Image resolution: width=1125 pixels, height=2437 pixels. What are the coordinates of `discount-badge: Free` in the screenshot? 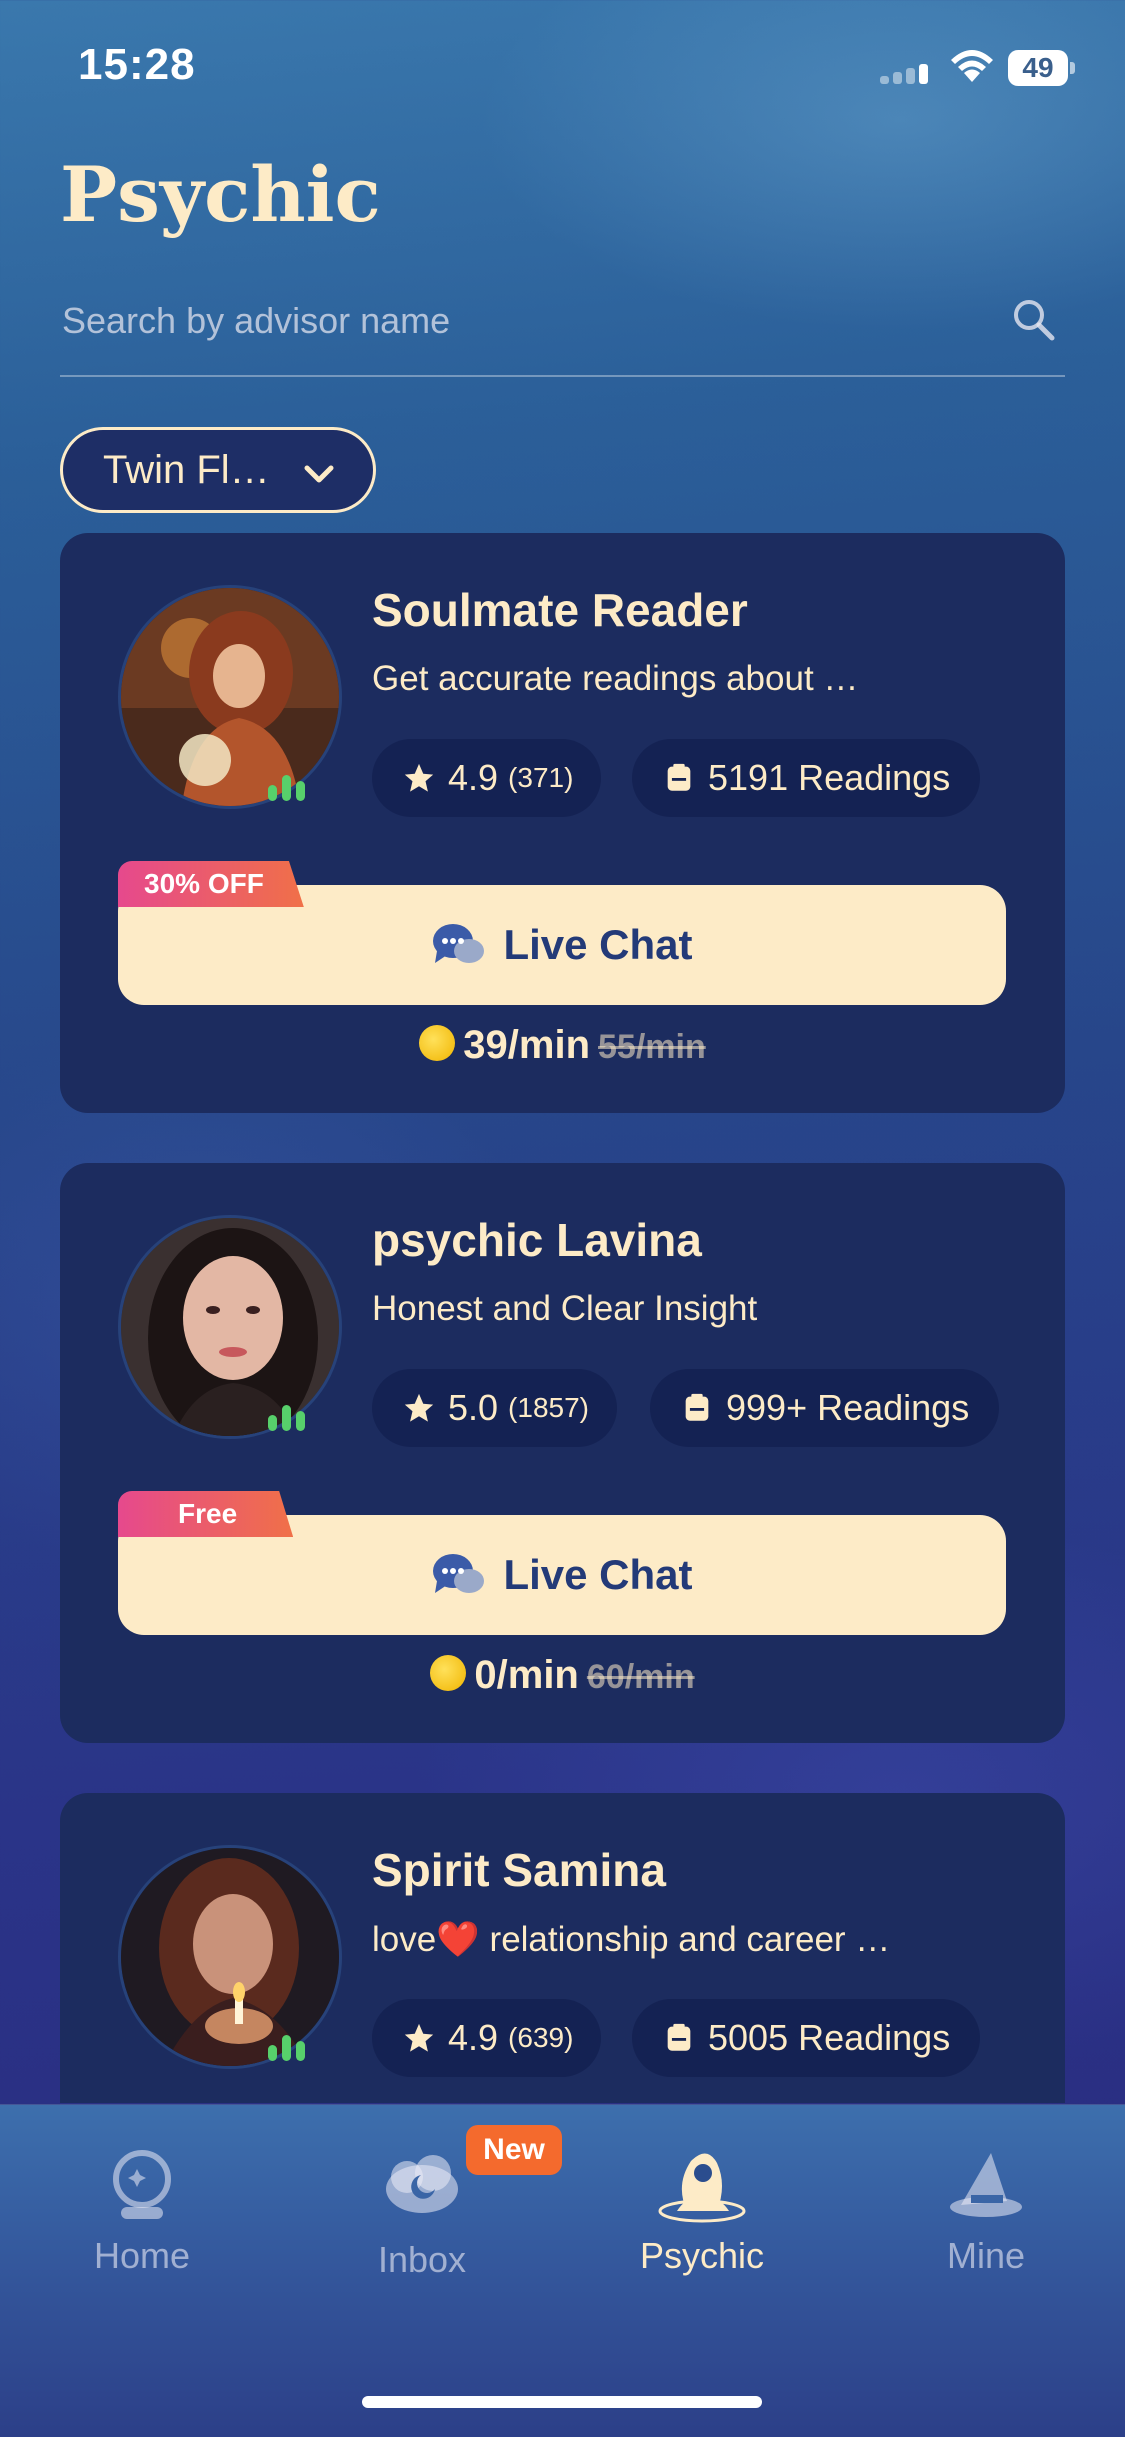 It's located at (206, 1514).